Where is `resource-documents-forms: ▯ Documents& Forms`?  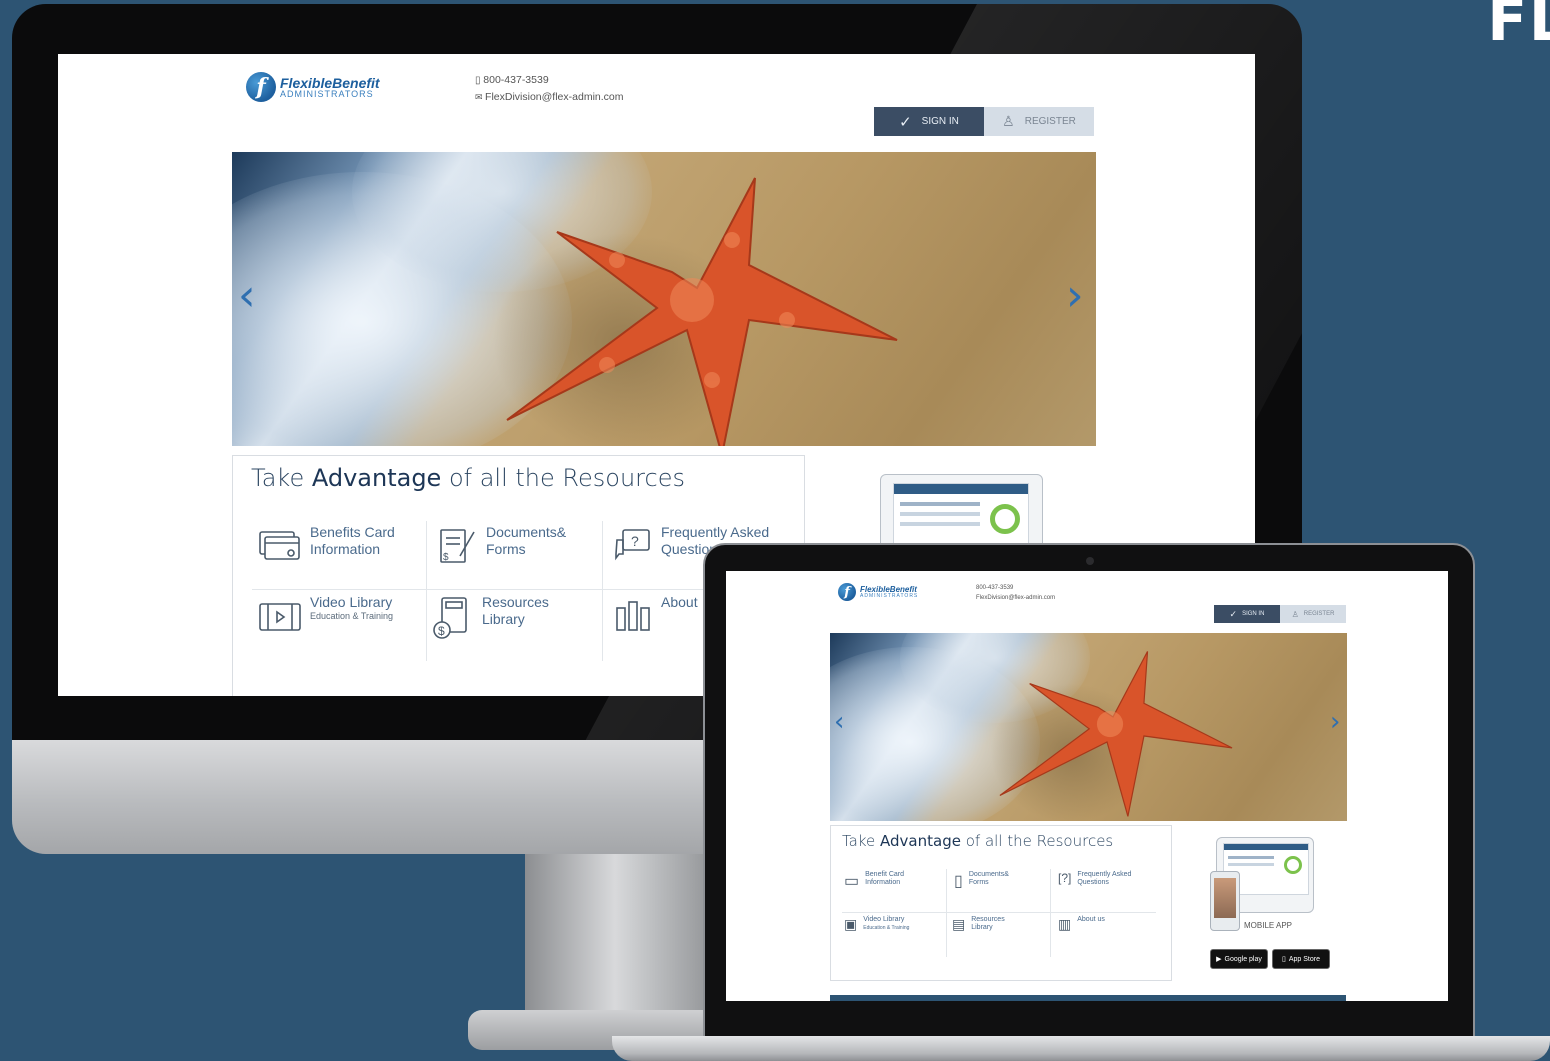 resource-documents-forms: ▯ Documents& Forms is located at coordinates (981, 881).